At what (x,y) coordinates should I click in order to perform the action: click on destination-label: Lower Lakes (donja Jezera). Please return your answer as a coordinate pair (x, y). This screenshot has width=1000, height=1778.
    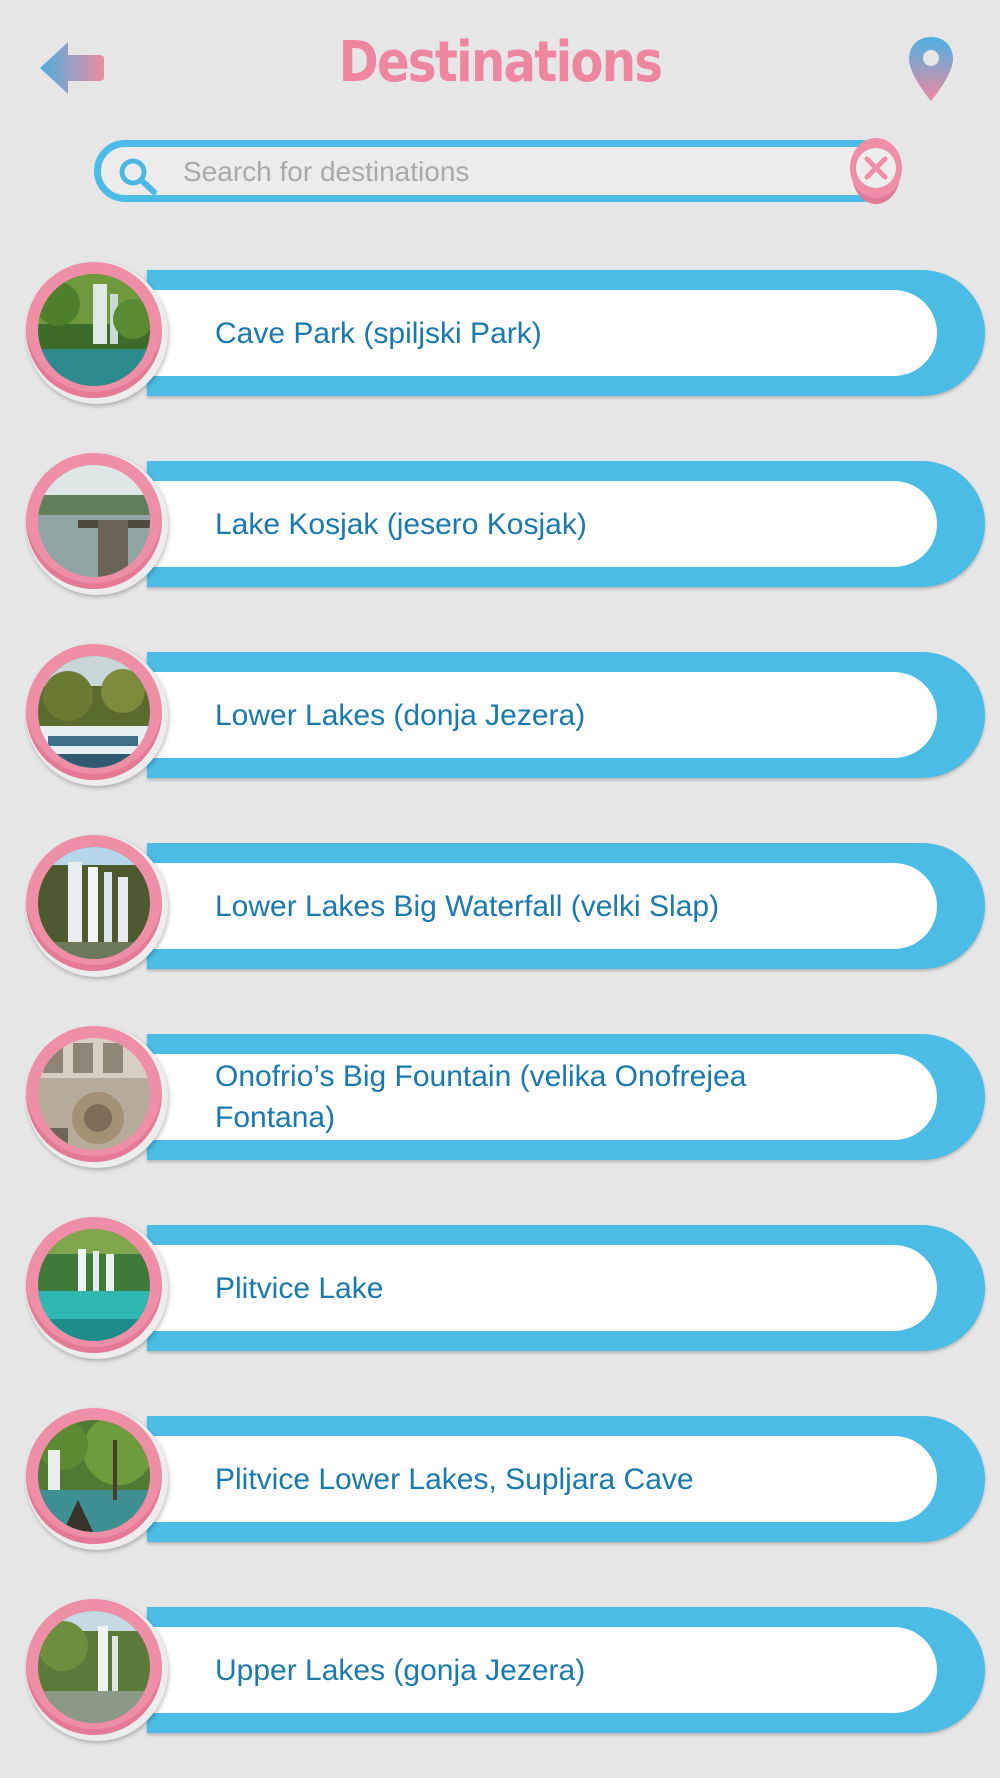
    Looking at the image, I should click on (400, 715).